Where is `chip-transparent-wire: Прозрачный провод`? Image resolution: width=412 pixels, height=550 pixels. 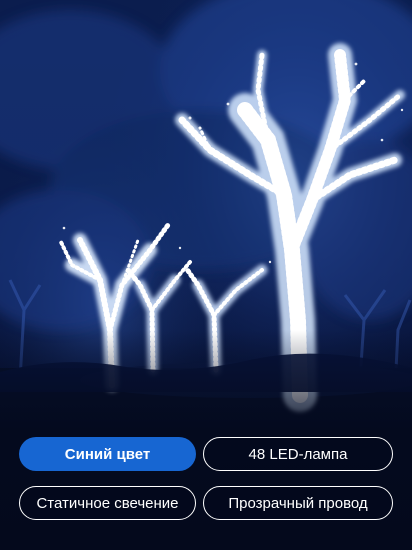 chip-transparent-wire: Прозрачный провод is located at coordinates (298, 503).